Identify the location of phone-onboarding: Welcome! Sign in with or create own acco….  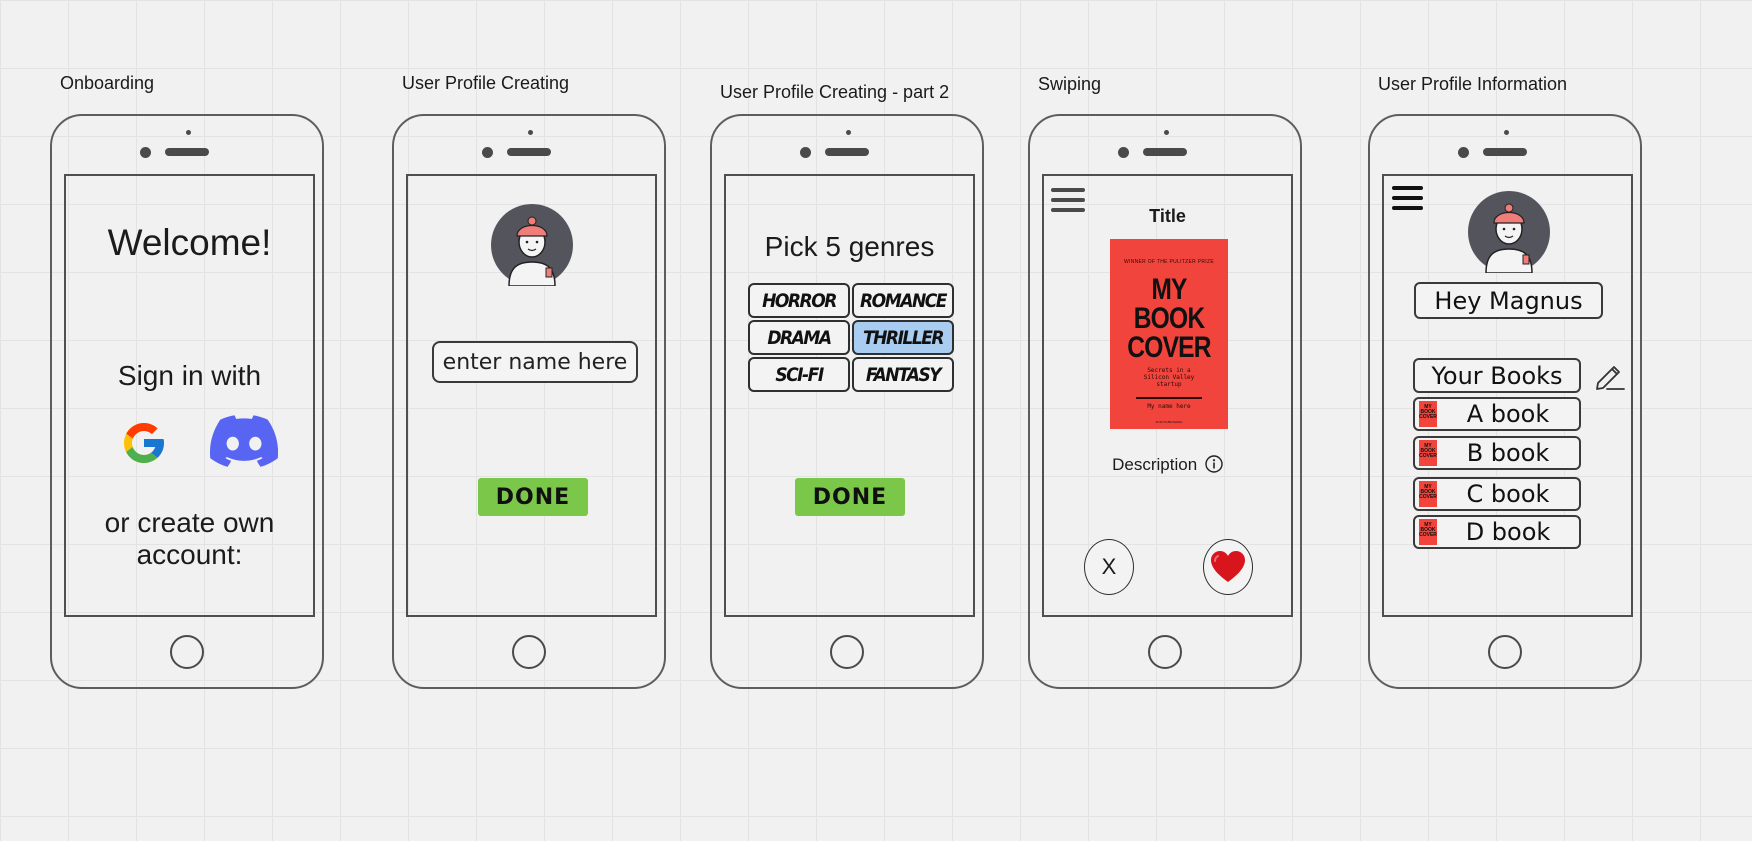
(187, 401).